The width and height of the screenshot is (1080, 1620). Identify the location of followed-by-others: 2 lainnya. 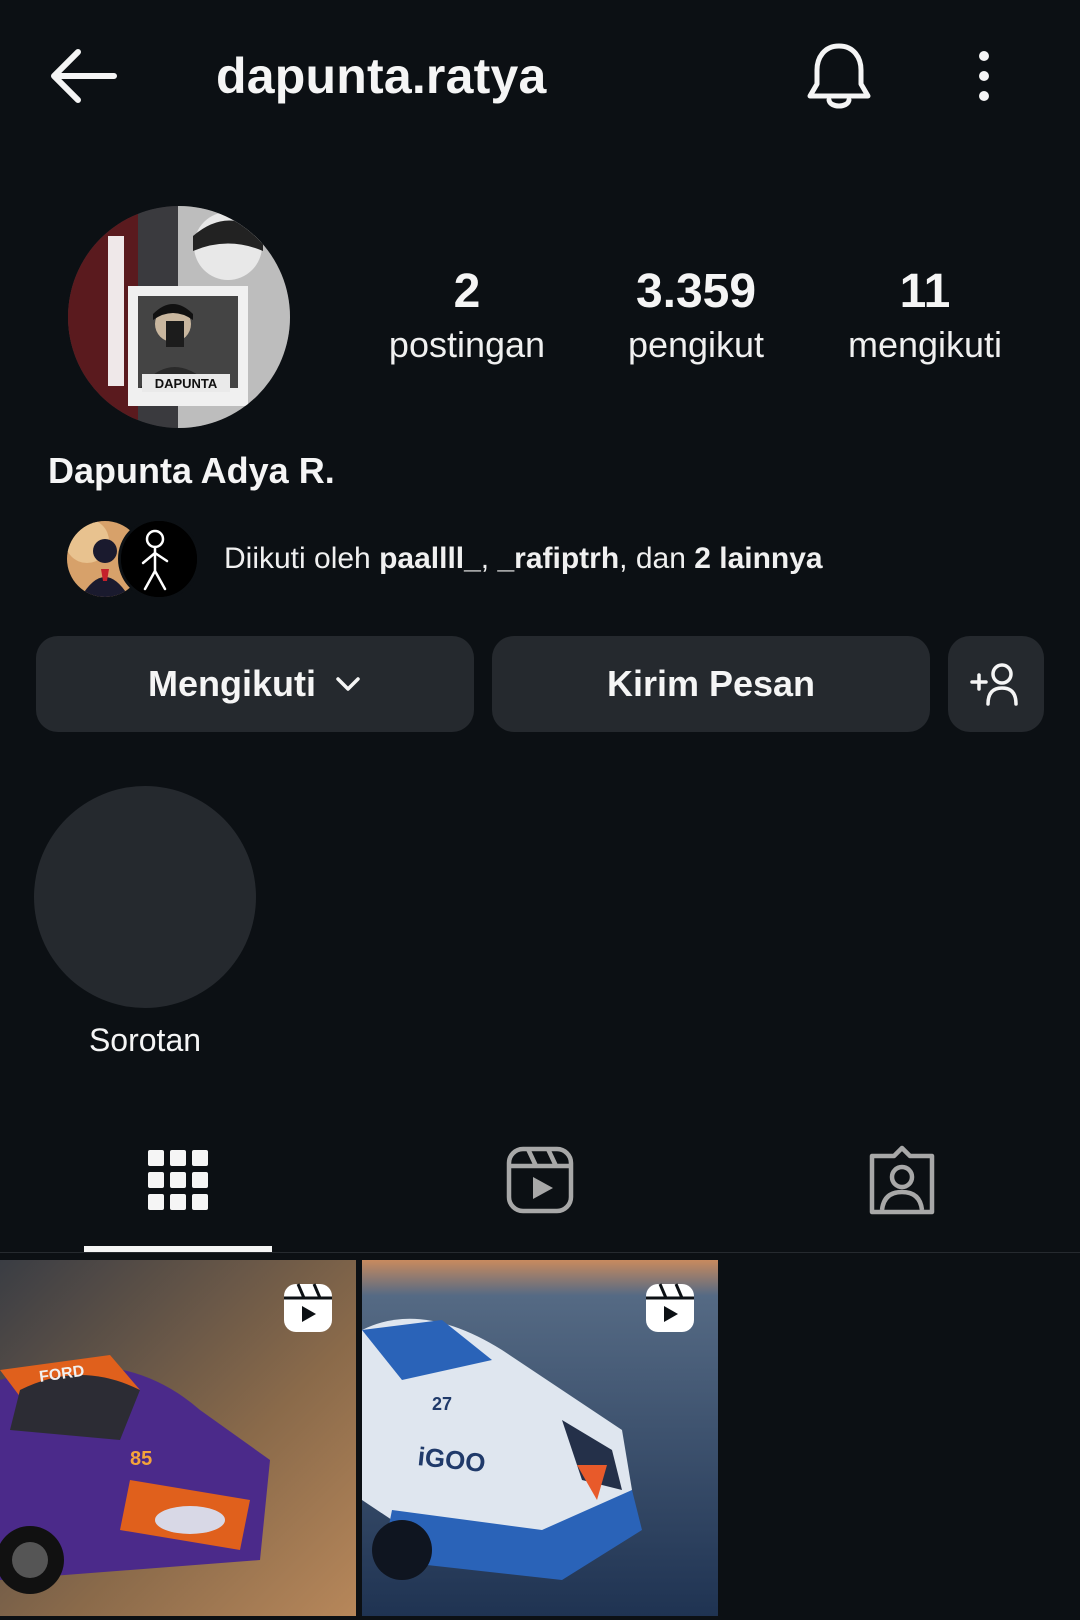
(758, 558).